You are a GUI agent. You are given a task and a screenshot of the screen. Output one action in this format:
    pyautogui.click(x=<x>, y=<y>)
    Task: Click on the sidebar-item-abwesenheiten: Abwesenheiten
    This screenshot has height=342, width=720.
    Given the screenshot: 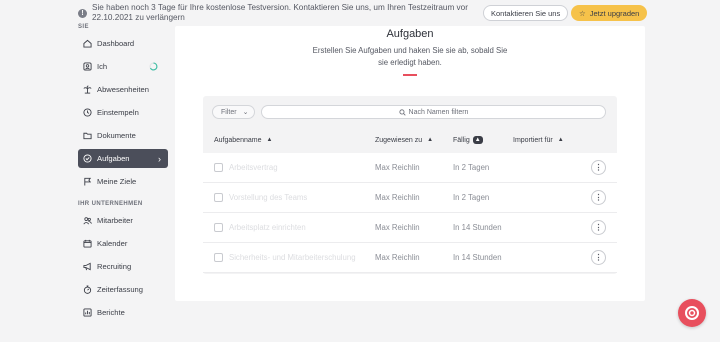 What is the action you would take?
    pyautogui.click(x=123, y=89)
    